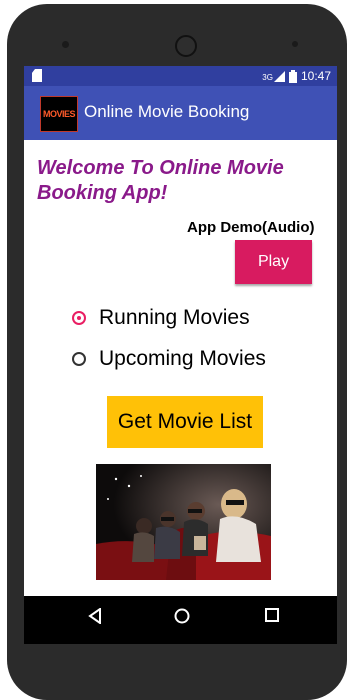  I want to click on system-nav-bar, so click(180, 620).